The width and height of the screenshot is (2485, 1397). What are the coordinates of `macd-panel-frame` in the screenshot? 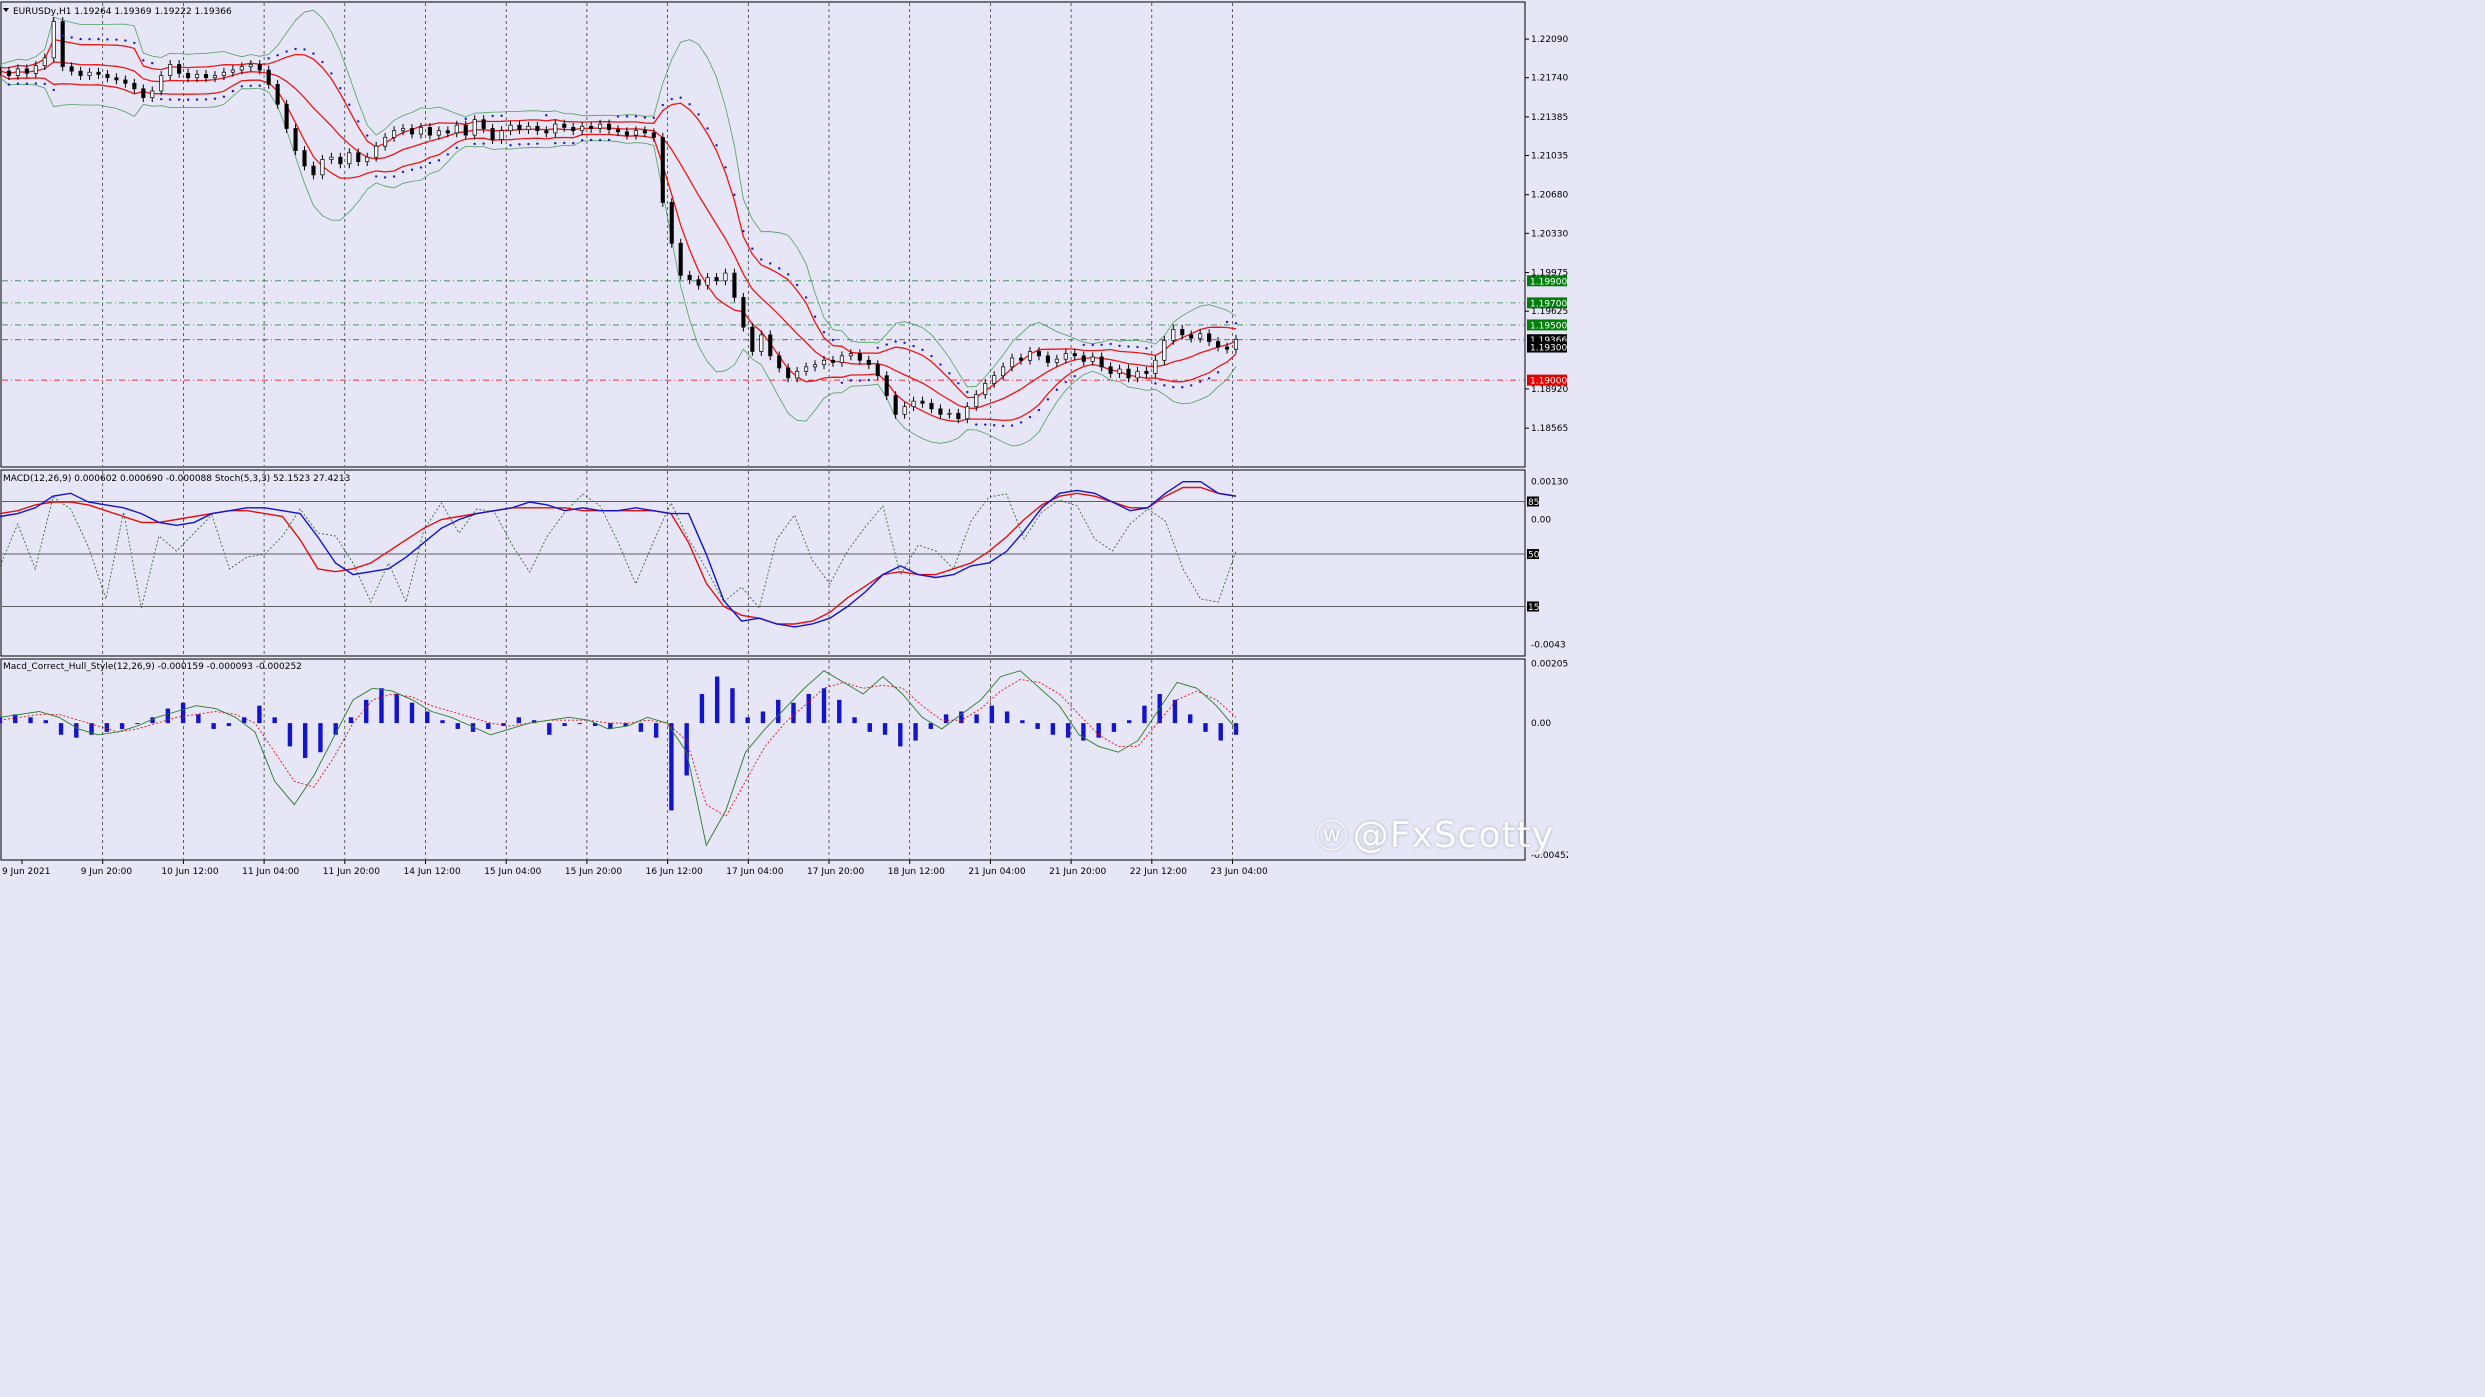 It's located at (763, 563).